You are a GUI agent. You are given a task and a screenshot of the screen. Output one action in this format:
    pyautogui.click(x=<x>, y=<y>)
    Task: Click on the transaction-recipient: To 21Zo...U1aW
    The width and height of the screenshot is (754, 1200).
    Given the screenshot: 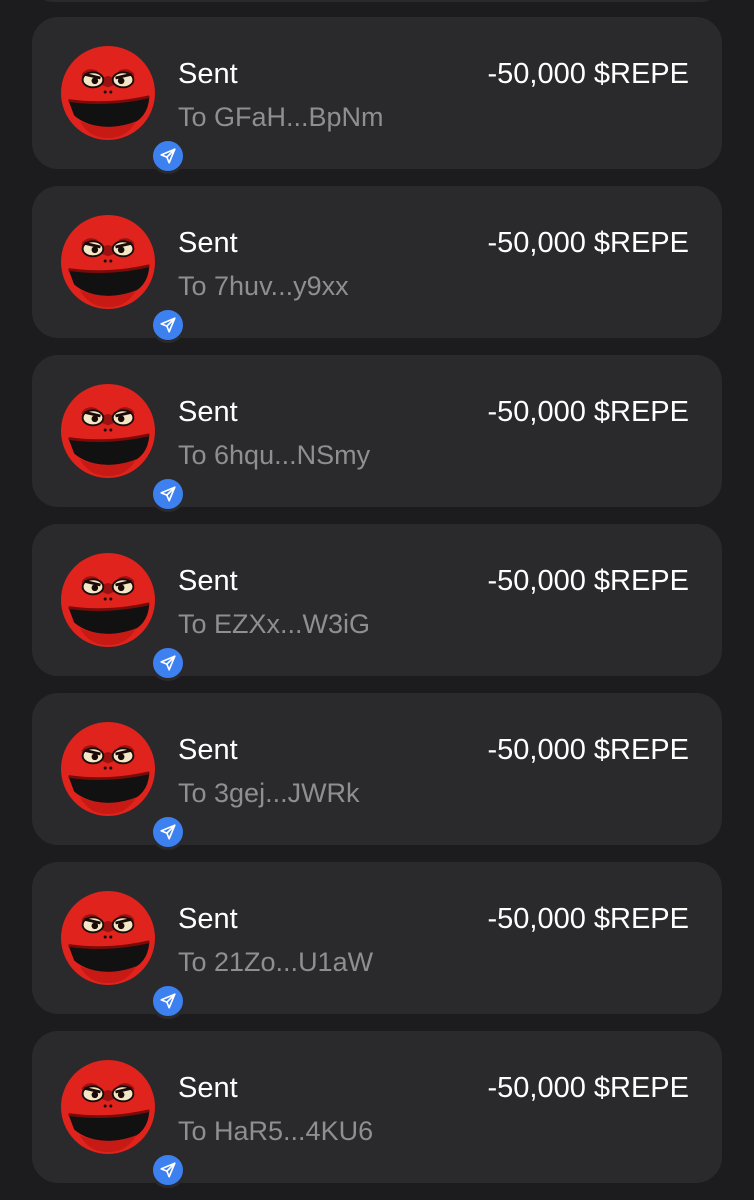 What is the action you would take?
    pyautogui.click(x=276, y=962)
    